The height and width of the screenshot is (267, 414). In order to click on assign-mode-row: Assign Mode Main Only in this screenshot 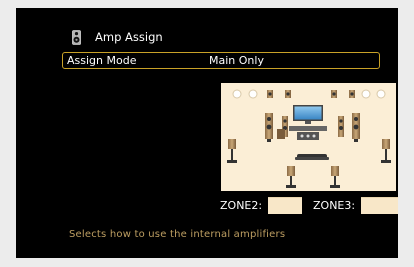, I will do `click(221, 60)`.